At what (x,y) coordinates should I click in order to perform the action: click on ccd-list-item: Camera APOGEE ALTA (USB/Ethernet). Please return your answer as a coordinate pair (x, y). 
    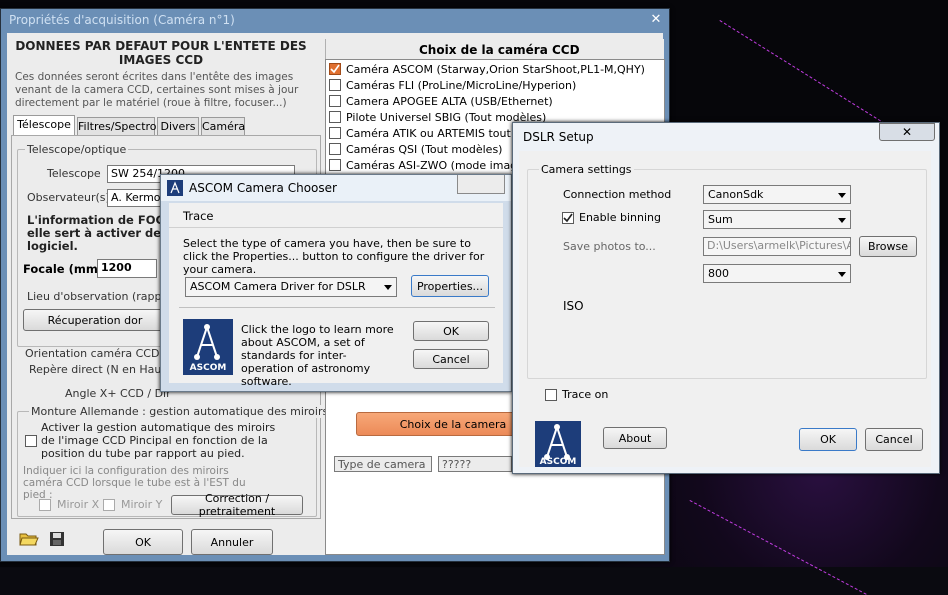
    Looking at the image, I should click on (441, 102).